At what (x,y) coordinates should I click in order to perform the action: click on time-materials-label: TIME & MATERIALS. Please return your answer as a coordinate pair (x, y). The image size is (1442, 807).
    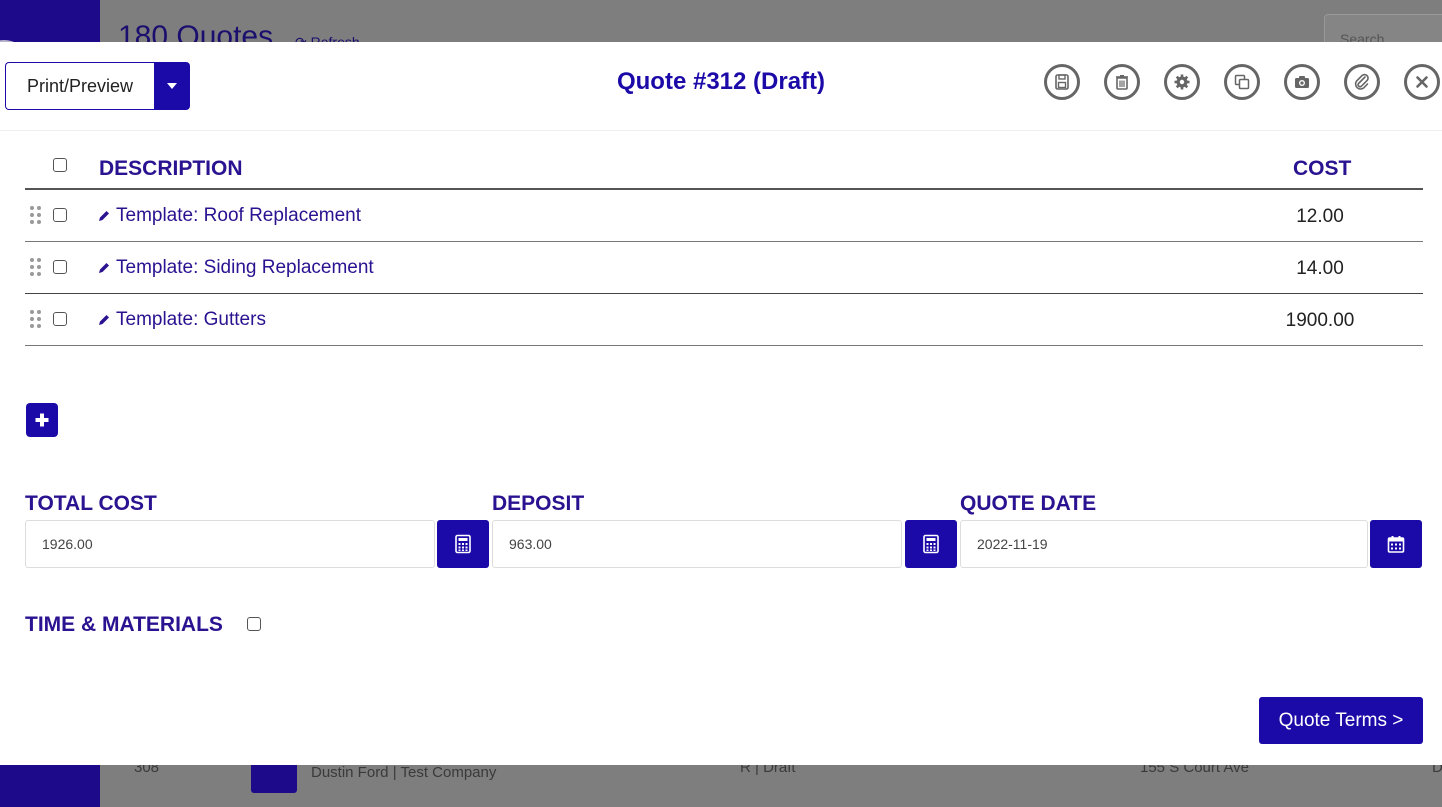
    Looking at the image, I should click on (124, 624).